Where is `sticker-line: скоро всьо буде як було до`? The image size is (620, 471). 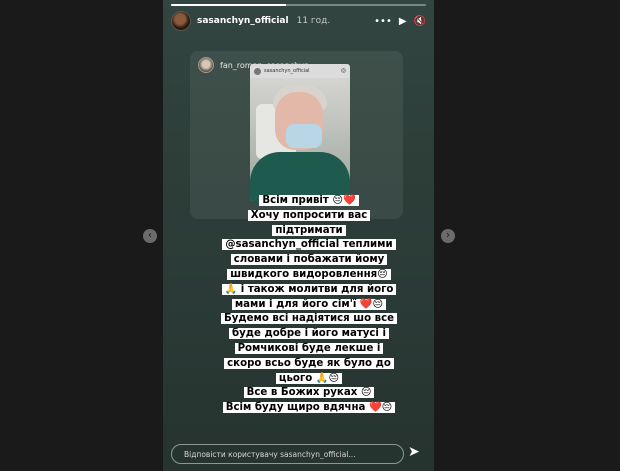 sticker-line: скоро всьо буде як було до is located at coordinates (309, 363).